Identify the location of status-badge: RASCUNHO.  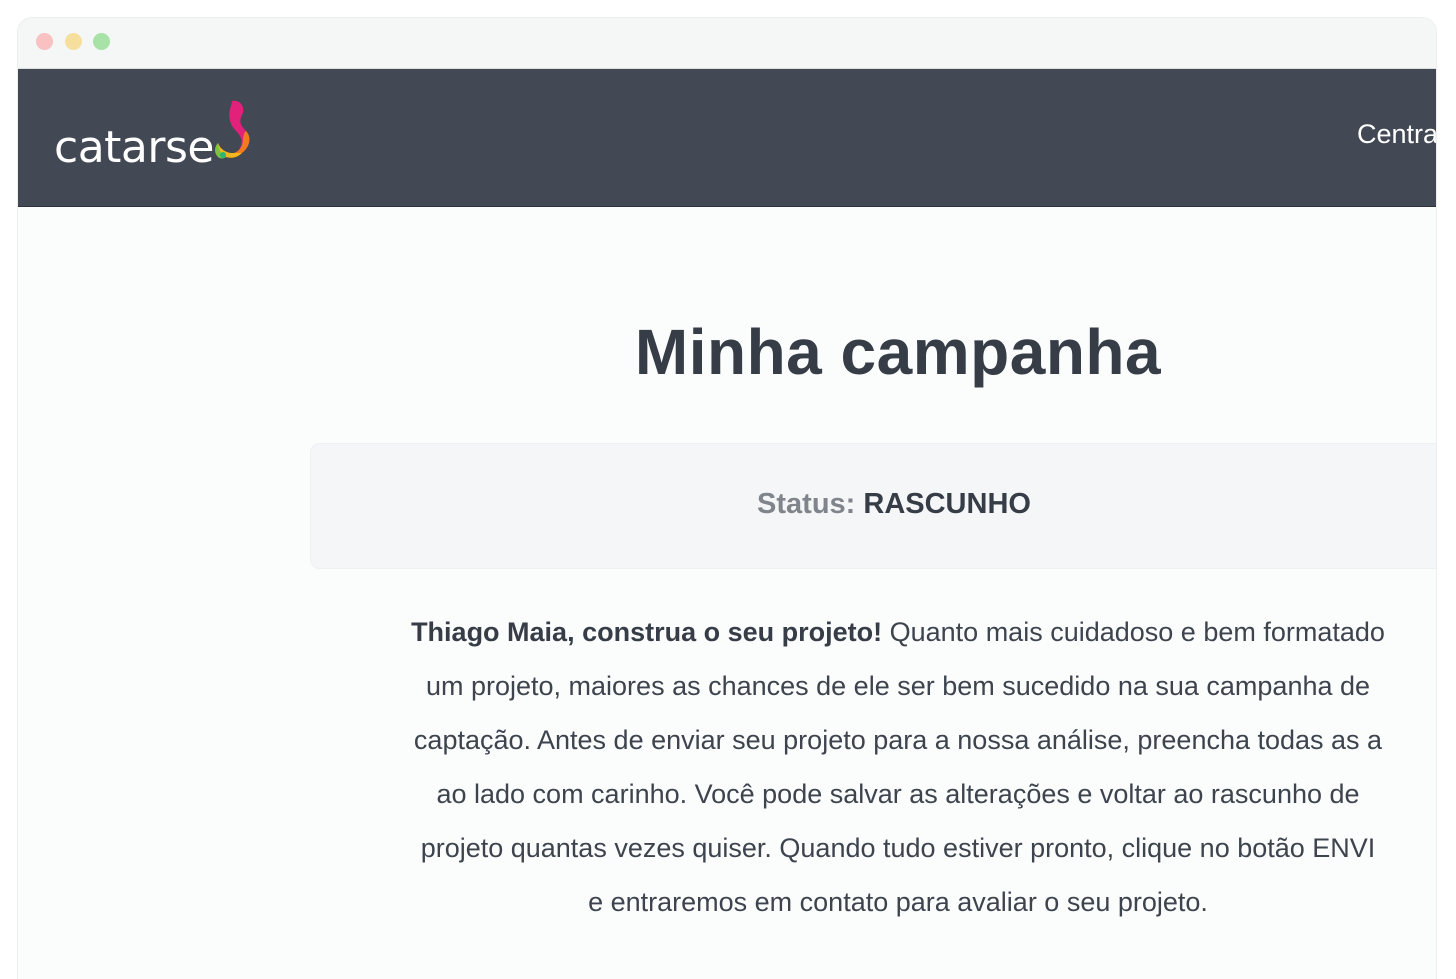
(947, 504).